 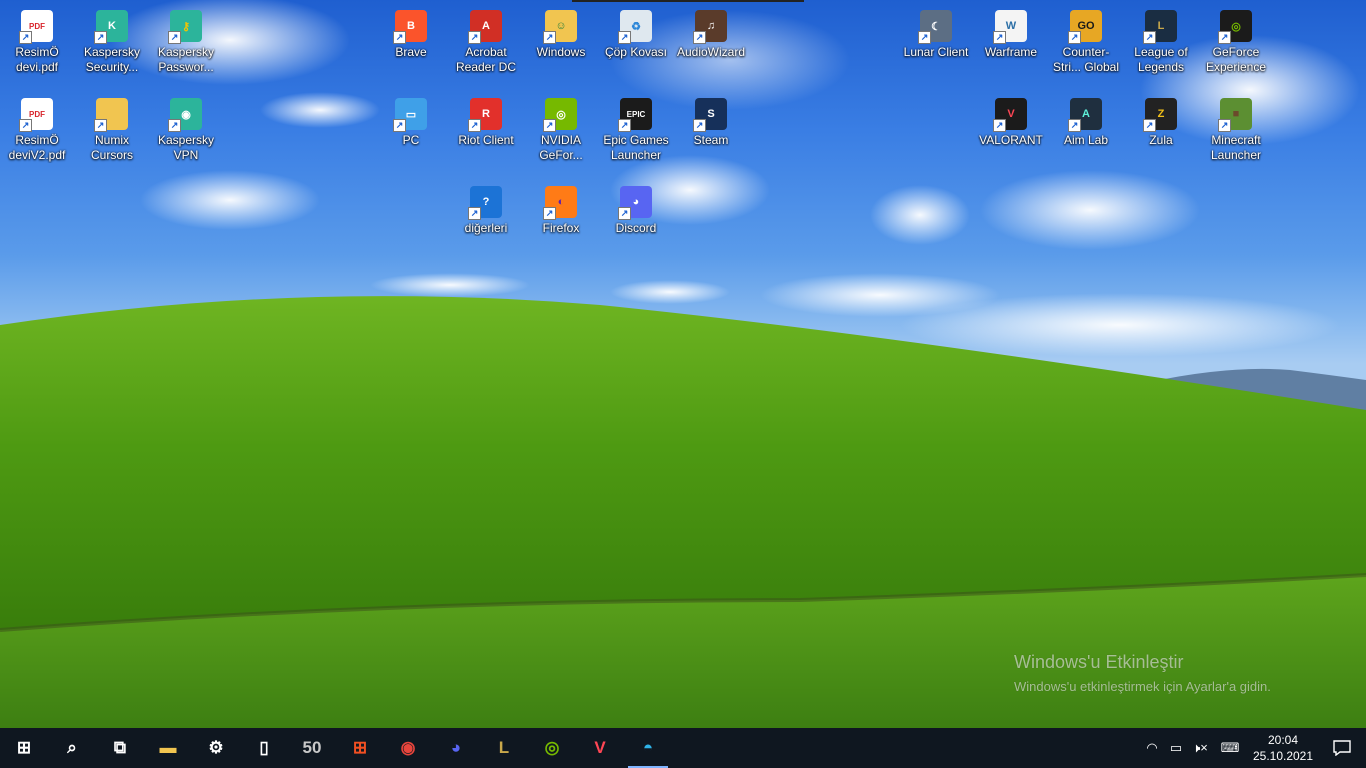 I want to click on desktop-icon: R ↗ Riot Client, so click(x=486, y=134).